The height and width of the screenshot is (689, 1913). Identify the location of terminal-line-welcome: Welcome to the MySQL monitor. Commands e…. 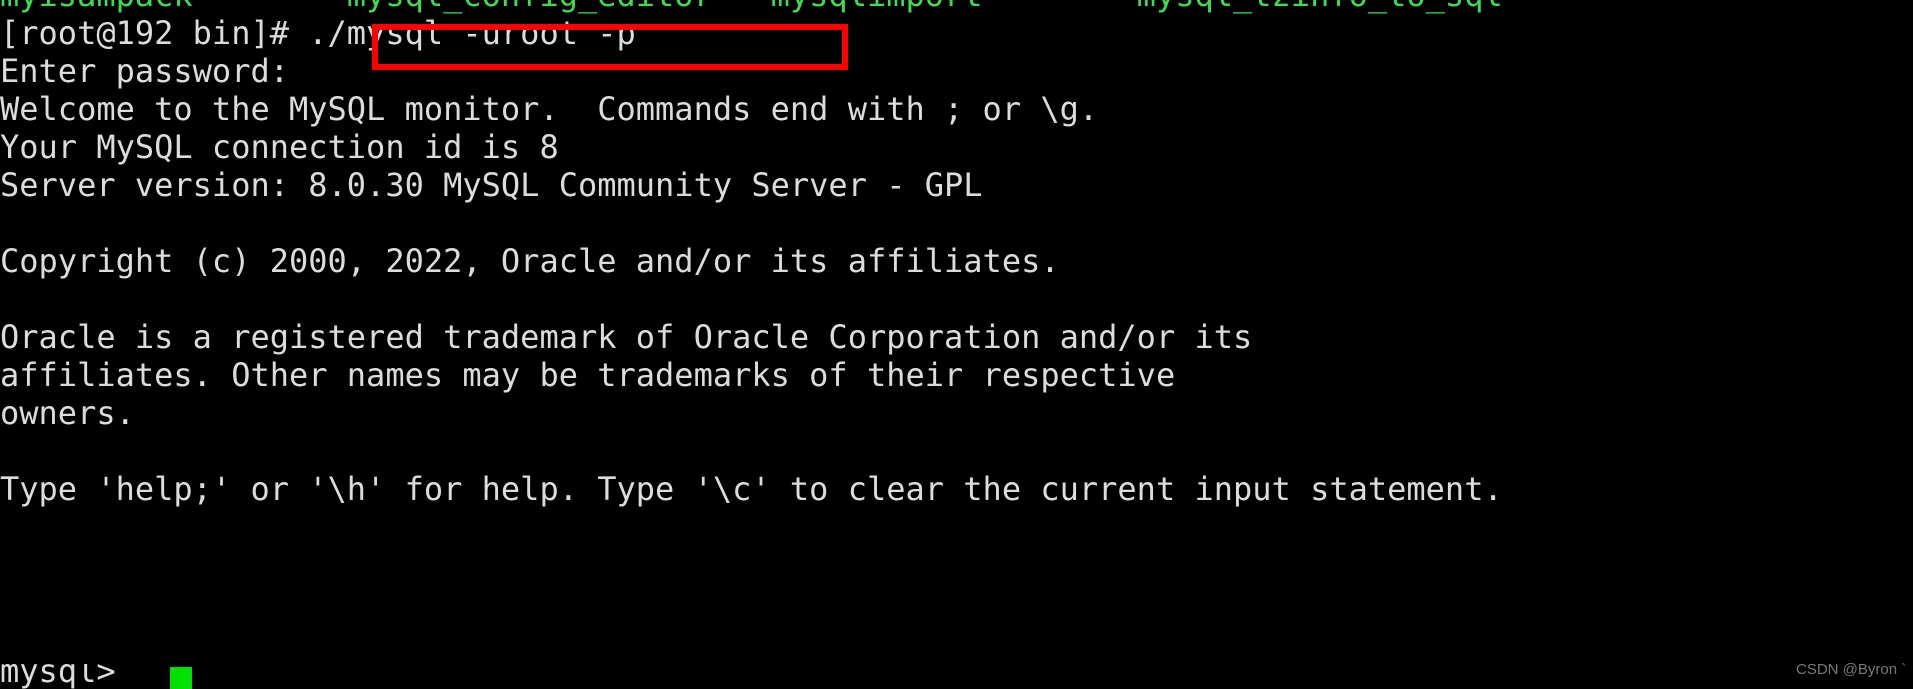
(549, 109).